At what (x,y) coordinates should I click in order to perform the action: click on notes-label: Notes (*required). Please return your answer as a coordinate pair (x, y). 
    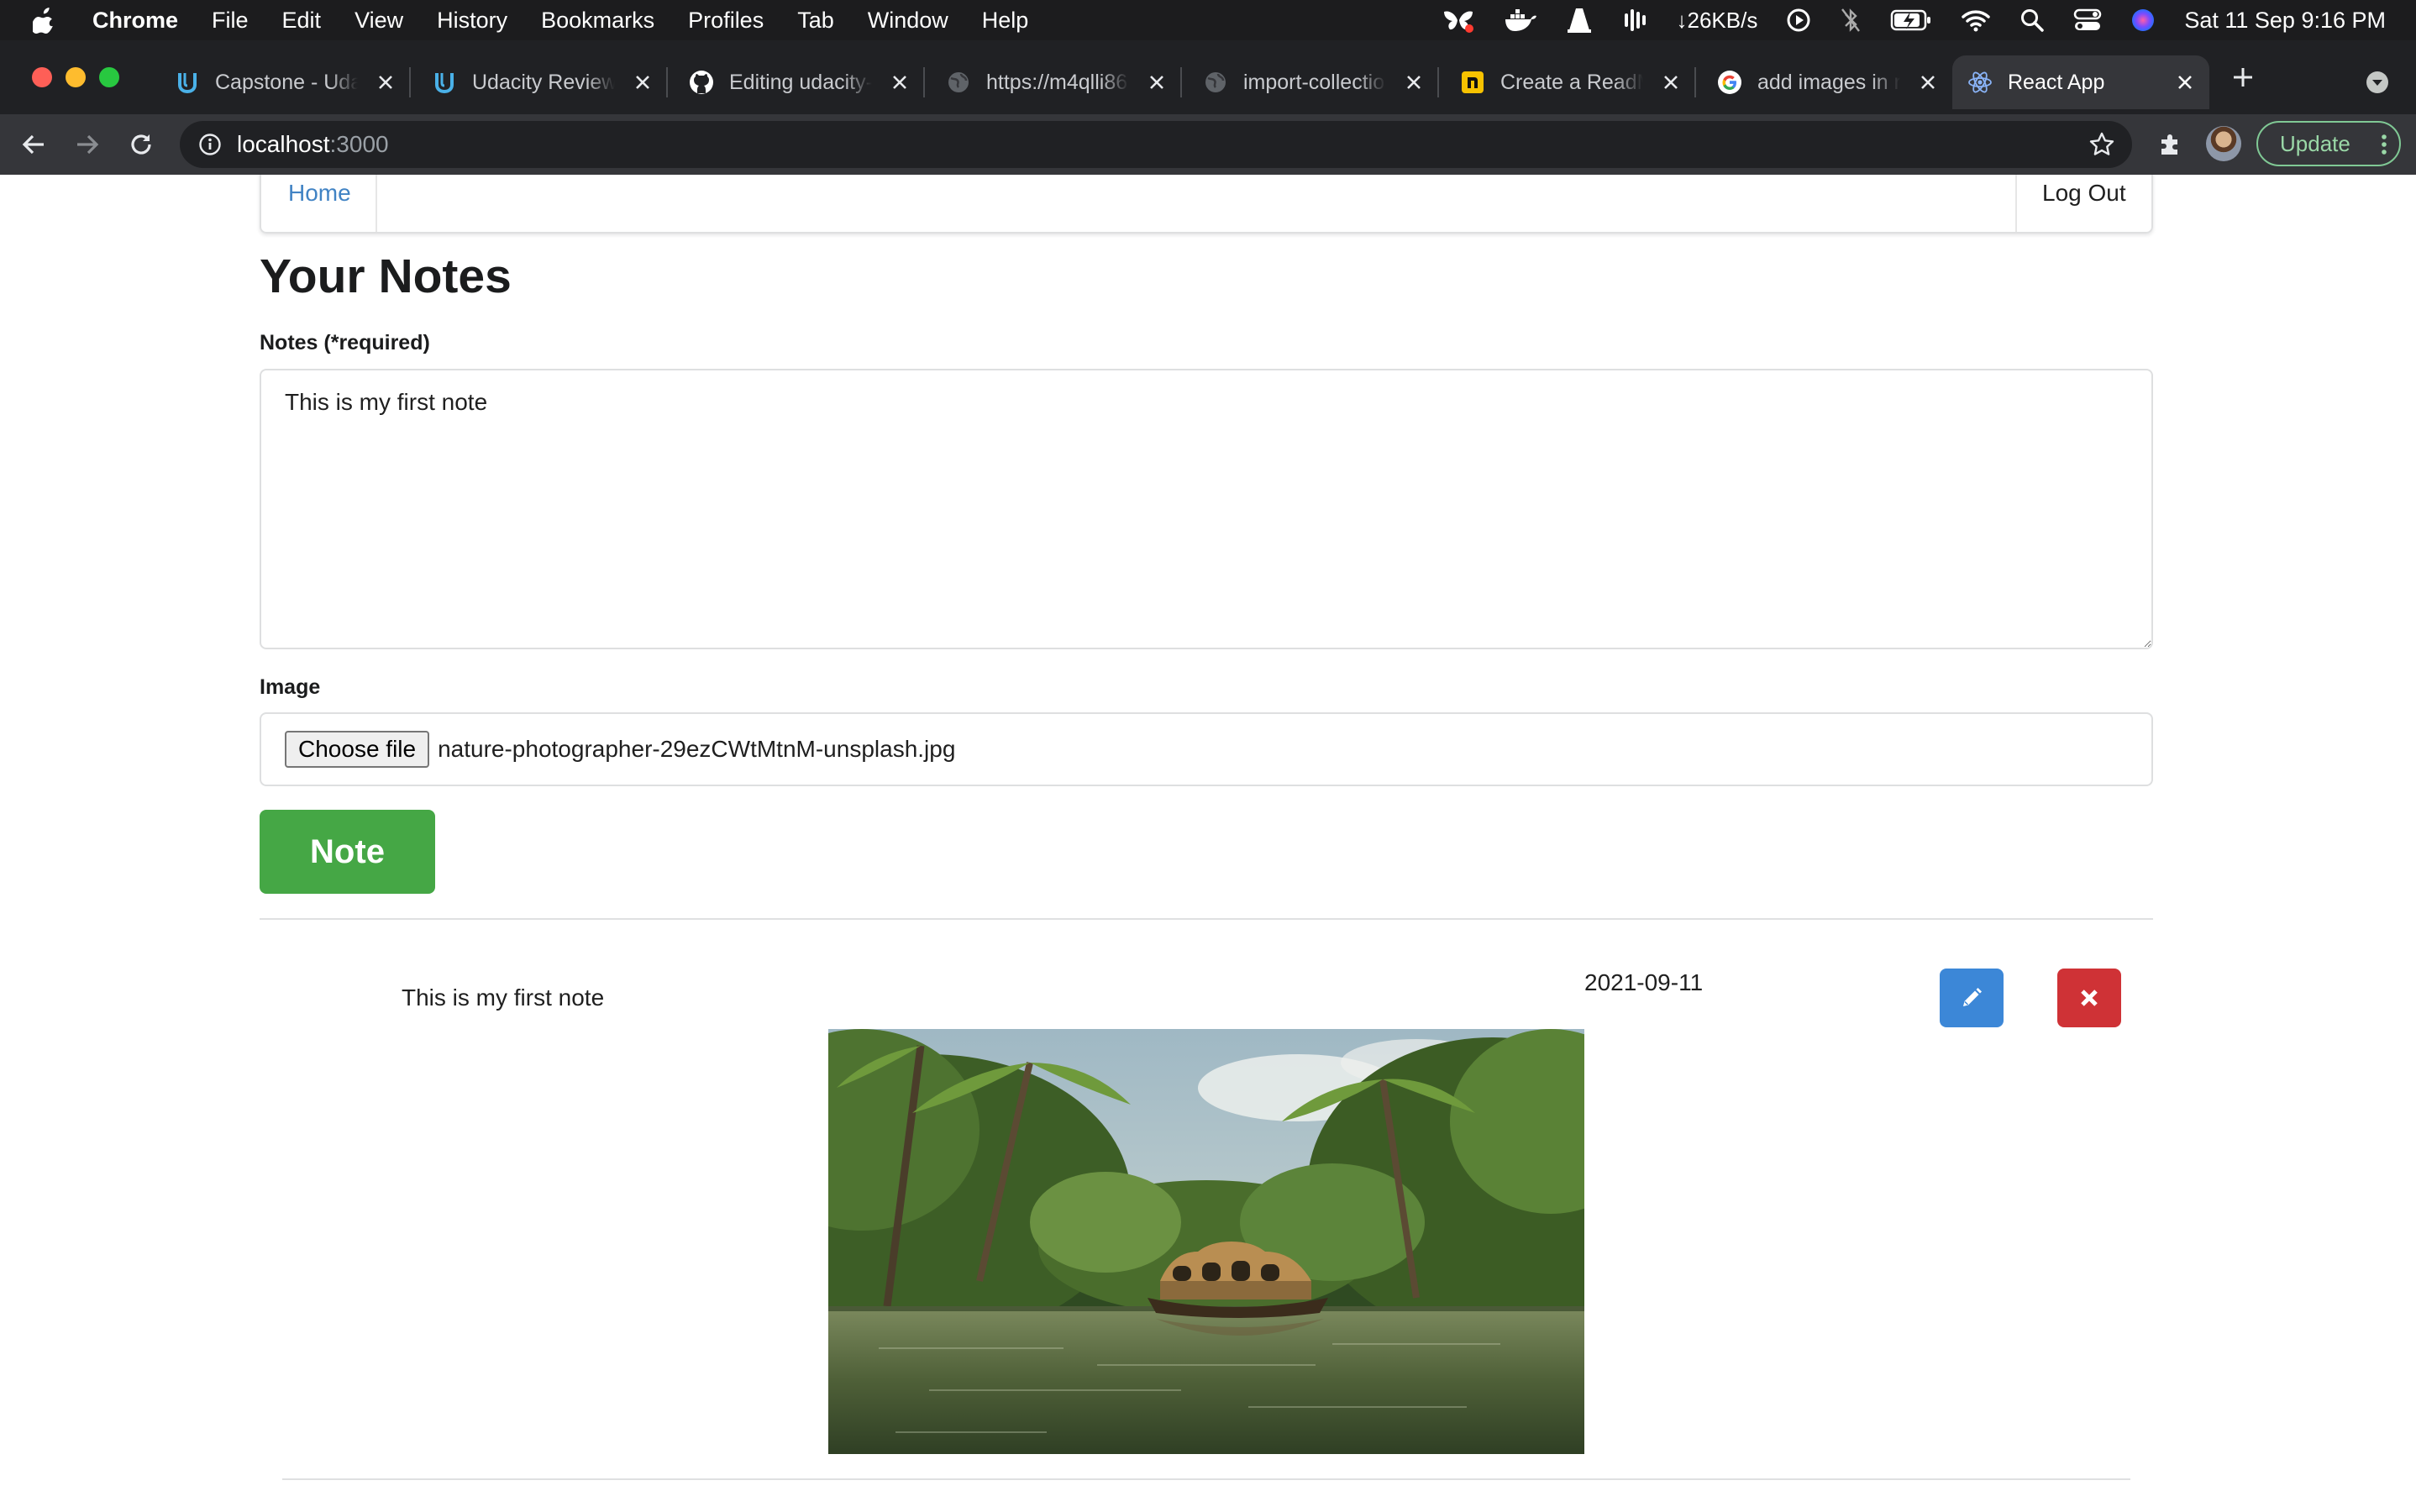
    Looking at the image, I should click on (345, 342).